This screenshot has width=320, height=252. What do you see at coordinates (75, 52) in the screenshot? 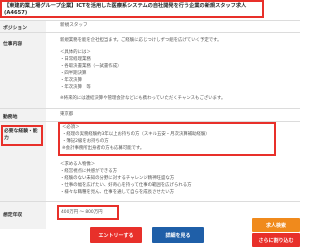
I see `job-line: ＜具体的には＞` at bounding box center [75, 52].